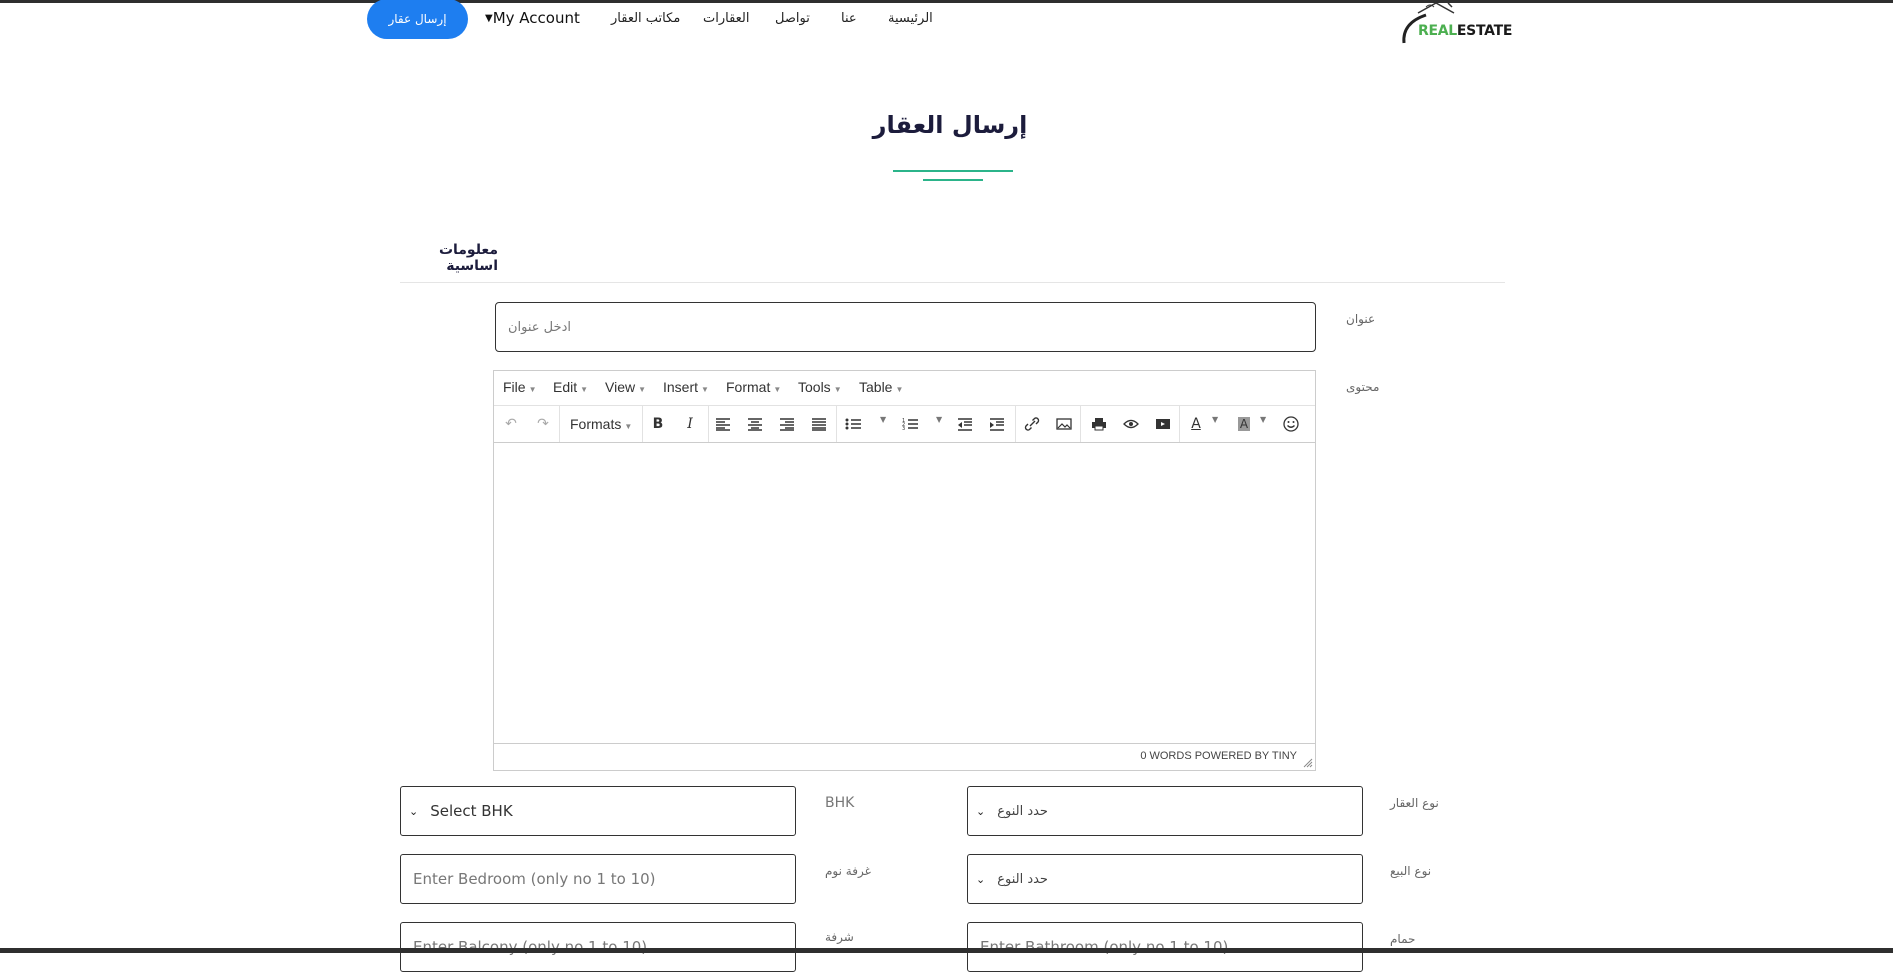  Describe the element at coordinates (953, 171) in the screenshot. I see `title-underline` at that location.